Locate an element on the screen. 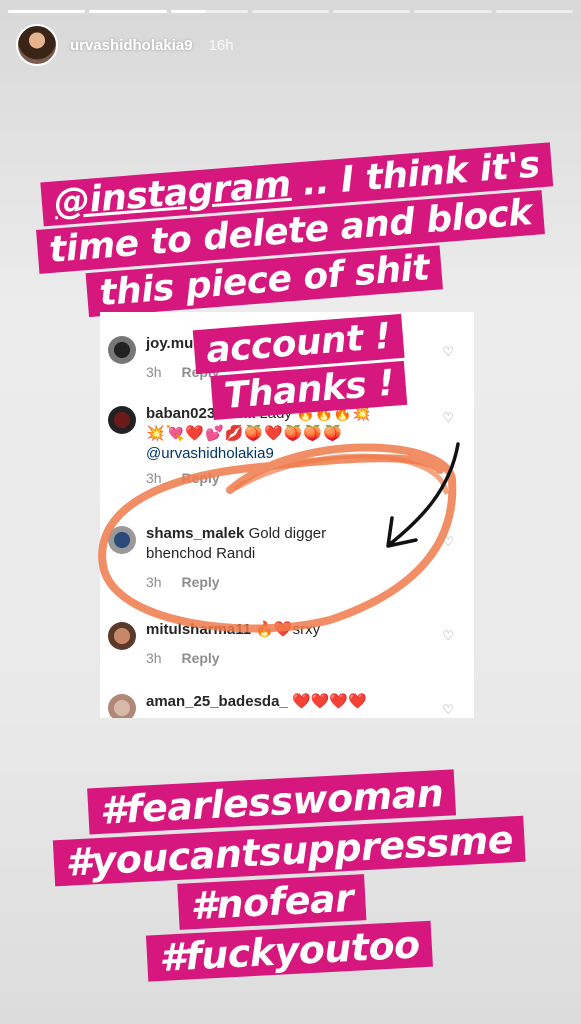 The height and width of the screenshot is (1024, 581). hashtag: #fuckyoutoo is located at coordinates (289, 951).